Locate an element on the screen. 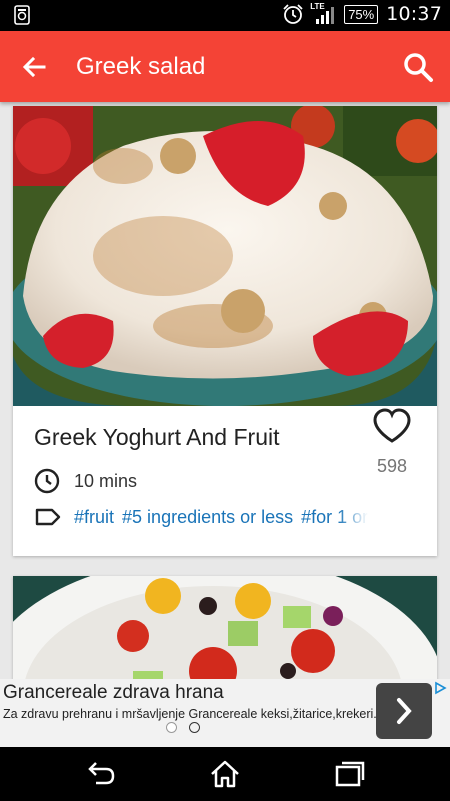  ad-choices-icon is located at coordinates (440, 688).